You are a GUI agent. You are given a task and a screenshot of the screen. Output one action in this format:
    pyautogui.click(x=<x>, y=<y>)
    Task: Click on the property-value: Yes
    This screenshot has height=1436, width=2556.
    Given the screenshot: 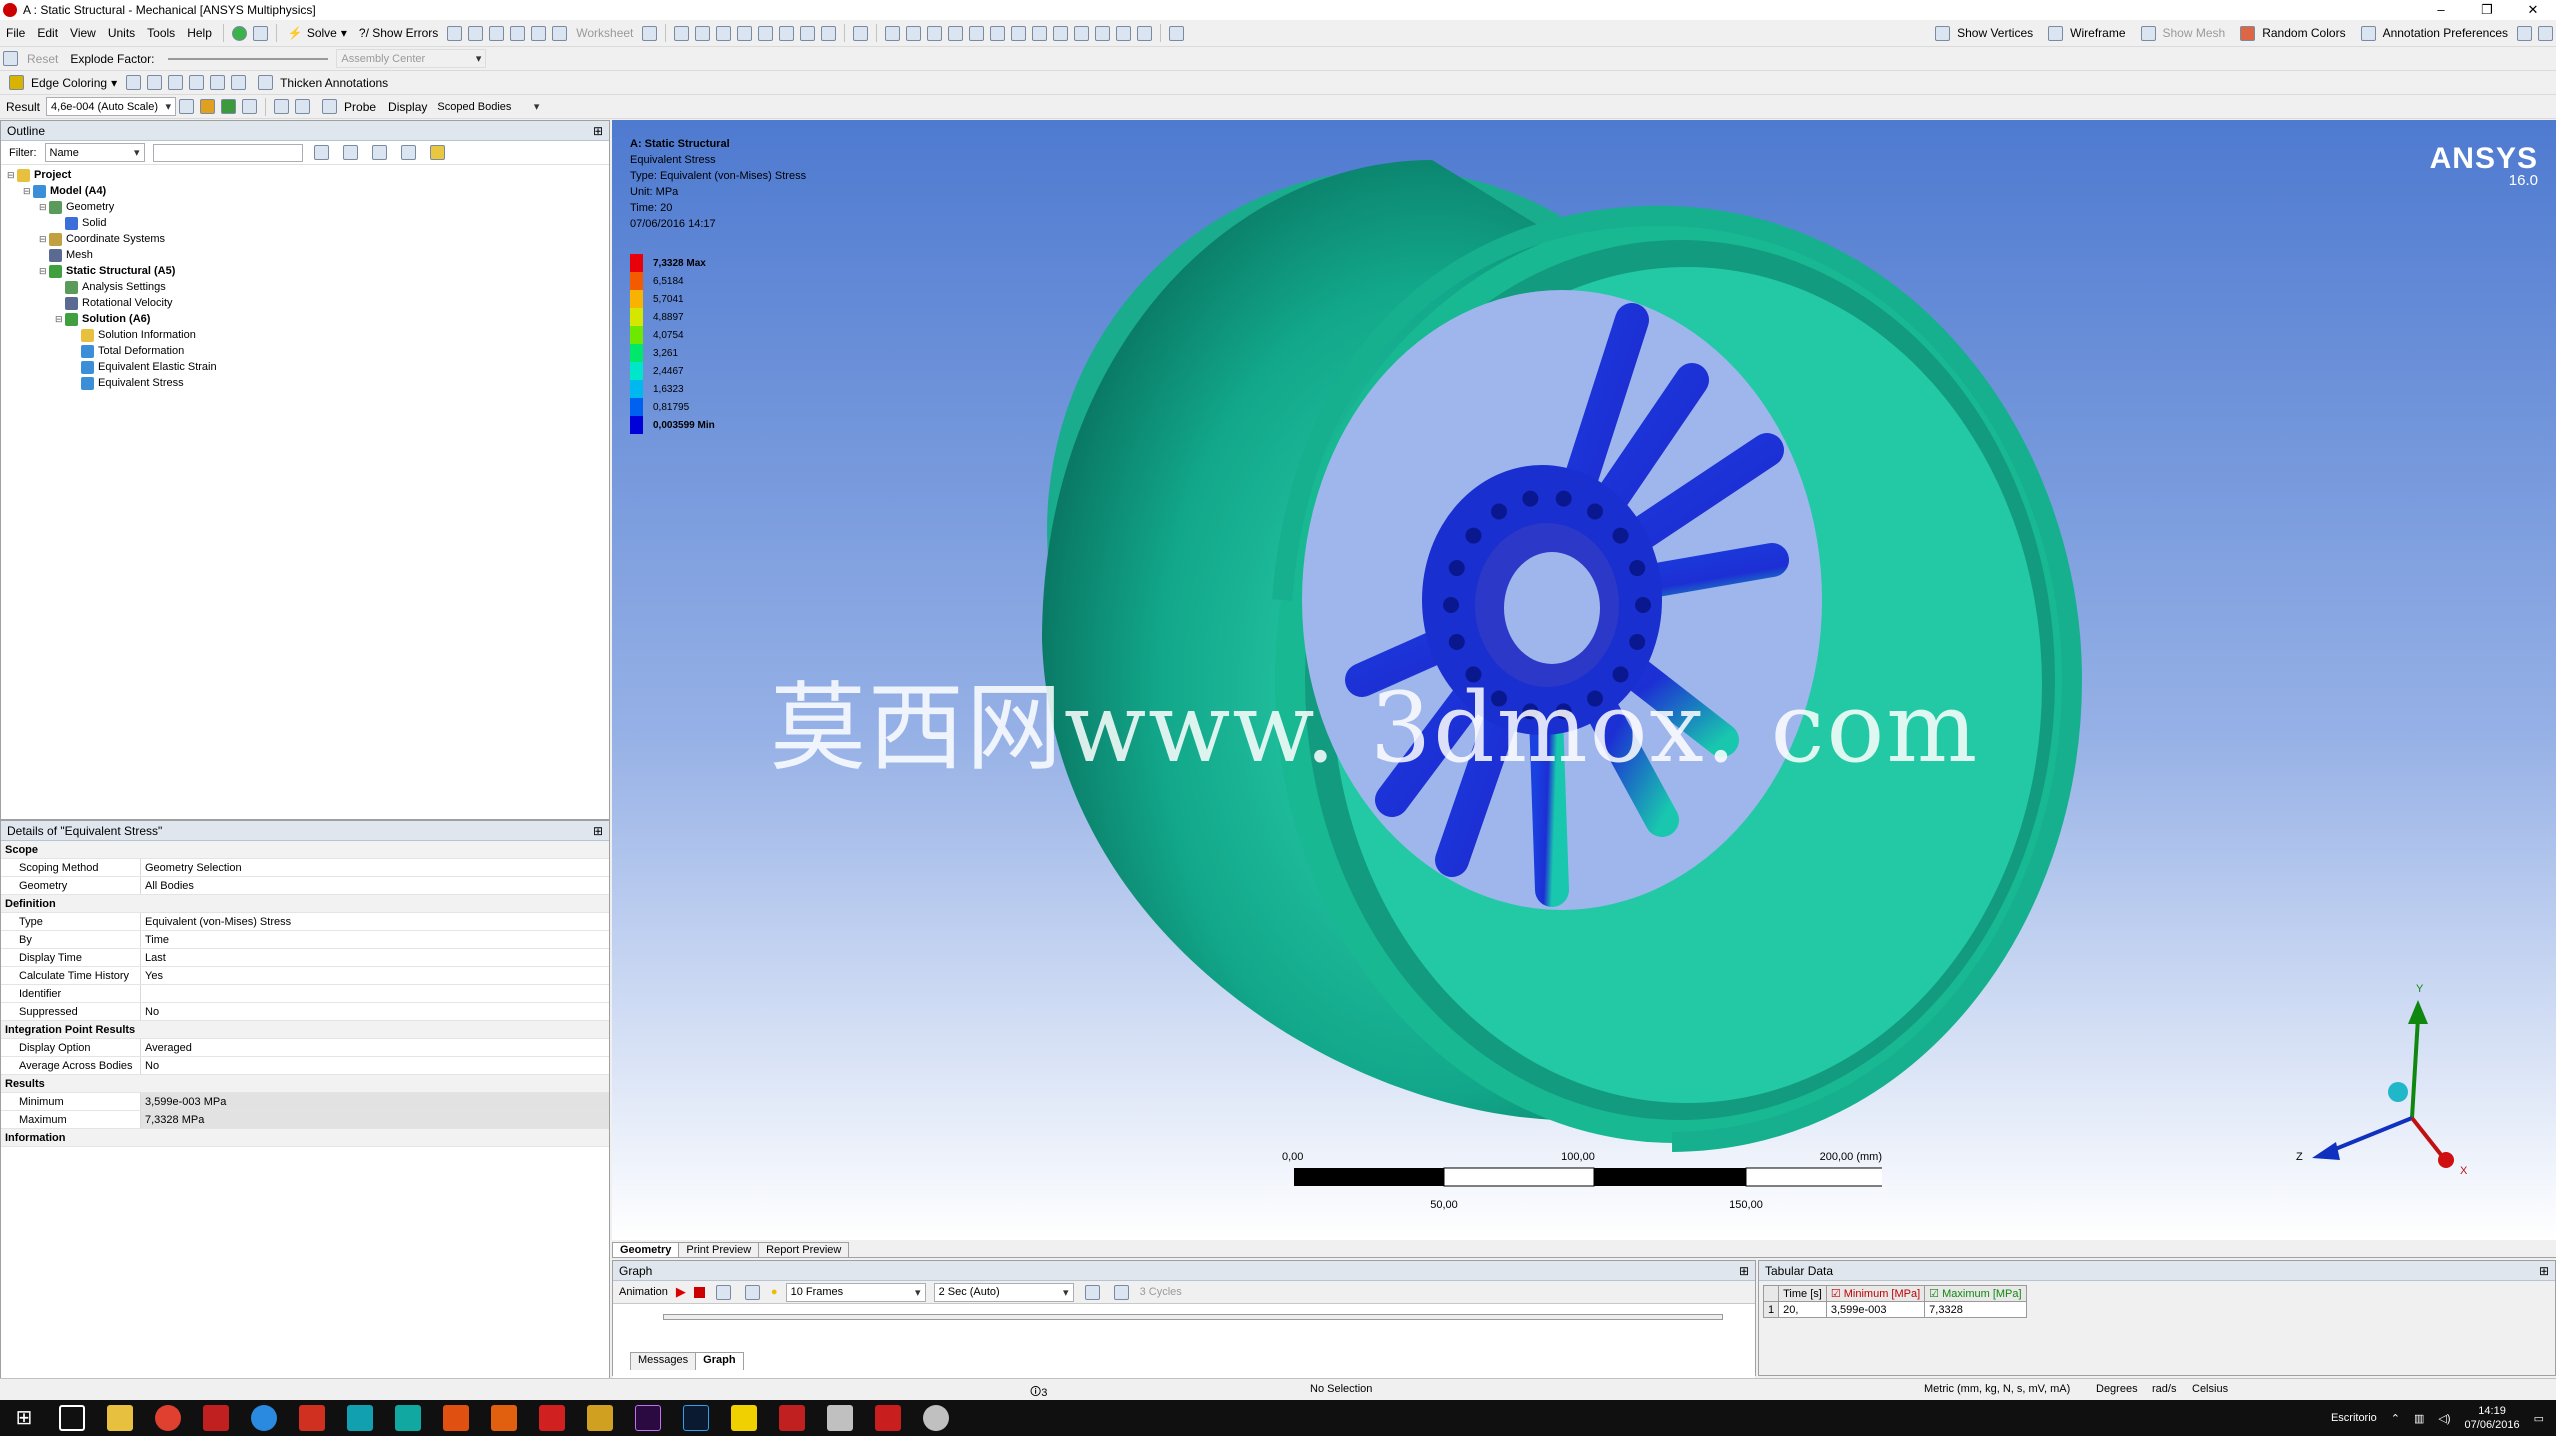 What is the action you would take?
    pyautogui.click(x=375, y=976)
    